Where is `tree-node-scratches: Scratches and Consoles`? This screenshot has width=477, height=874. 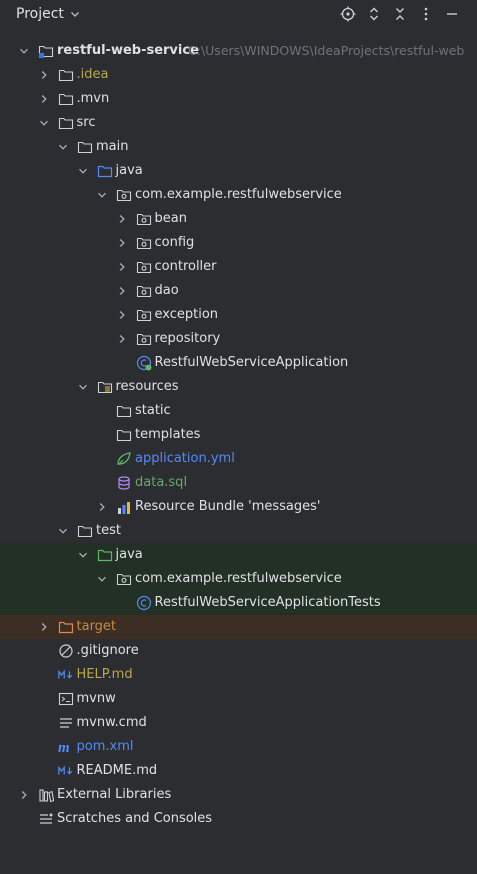 tree-node-scratches: Scratches and Consoles is located at coordinates (238, 819).